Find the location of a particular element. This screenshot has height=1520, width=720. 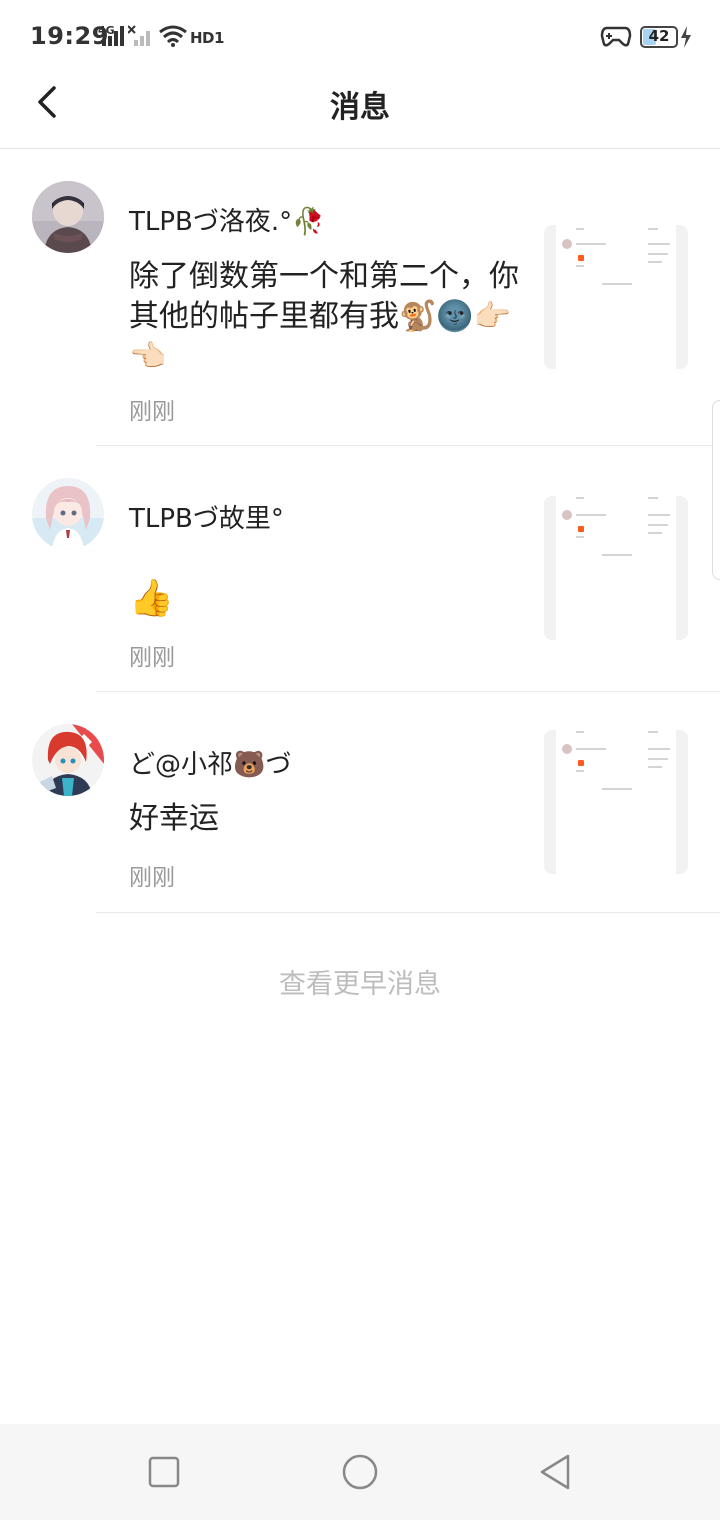

wifi-icon is located at coordinates (173, 36).